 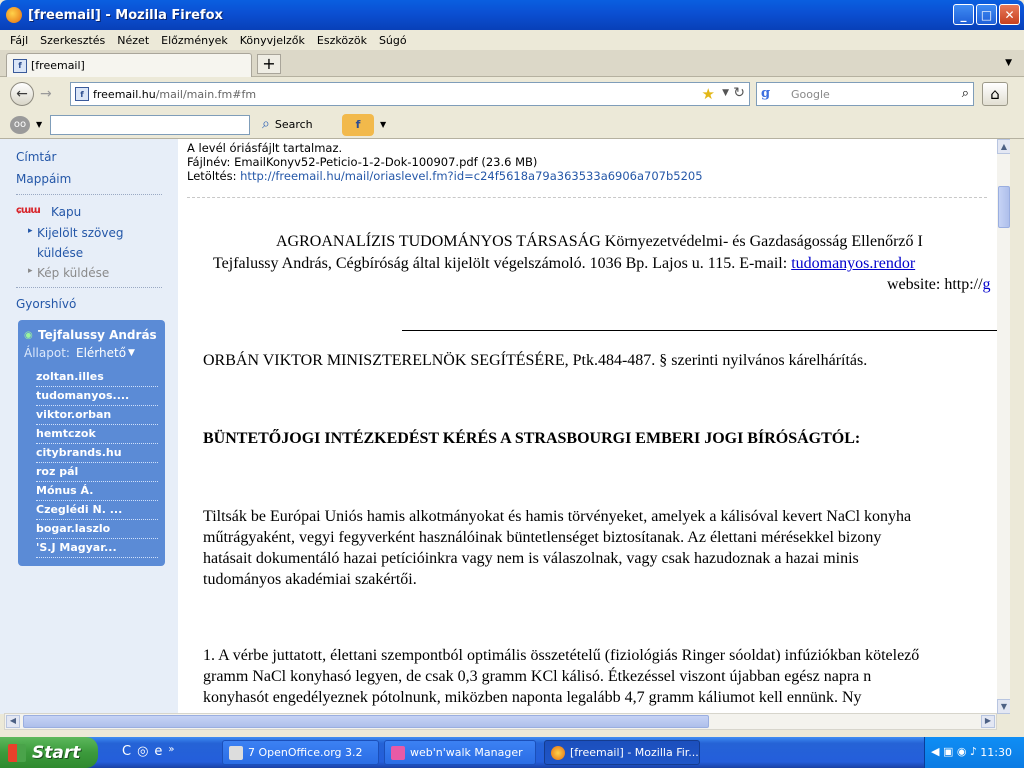 What do you see at coordinates (72, 40) in the screenshot?
I see `menu-edit: Szerkesztés` at bounding box center [72, 40].